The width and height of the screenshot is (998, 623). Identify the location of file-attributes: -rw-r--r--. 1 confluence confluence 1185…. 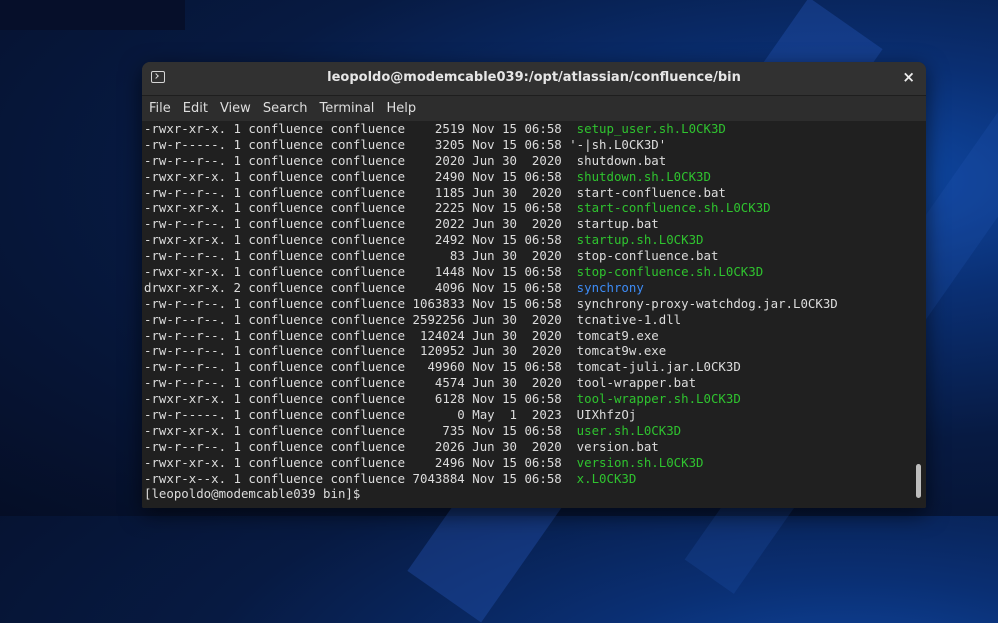
(357, 192).